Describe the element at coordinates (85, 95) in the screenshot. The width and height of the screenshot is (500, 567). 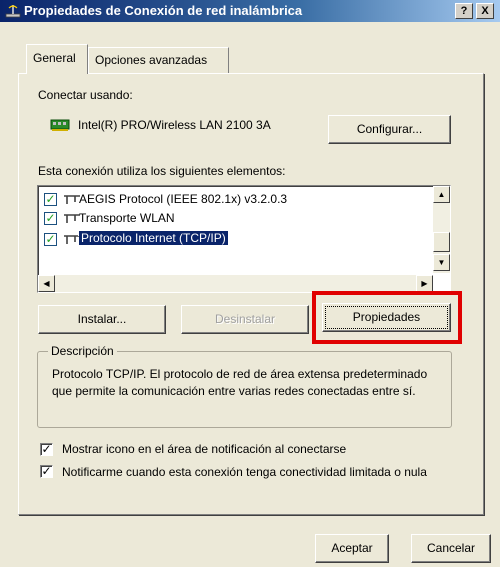
I see `connect-using-label: Conectar usando:` at that location.